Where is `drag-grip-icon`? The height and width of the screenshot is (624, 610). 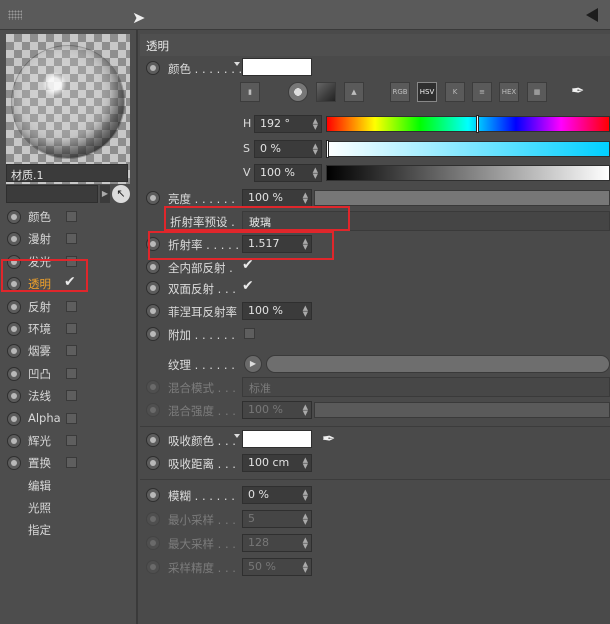 drag-grip-icon is located at coordinates (15, 15).